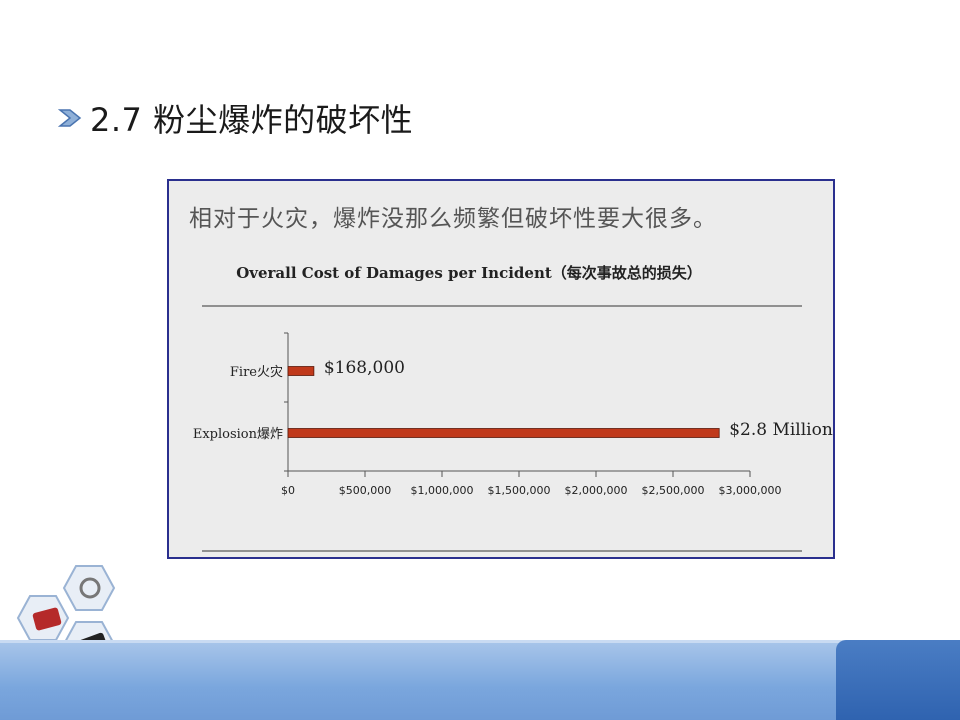 Image resolution: width=960 pixels, height=720 pixels. Describe the element at coordinates (480, 641) in the screenshot. I see `footer-band-highlight` at that location.